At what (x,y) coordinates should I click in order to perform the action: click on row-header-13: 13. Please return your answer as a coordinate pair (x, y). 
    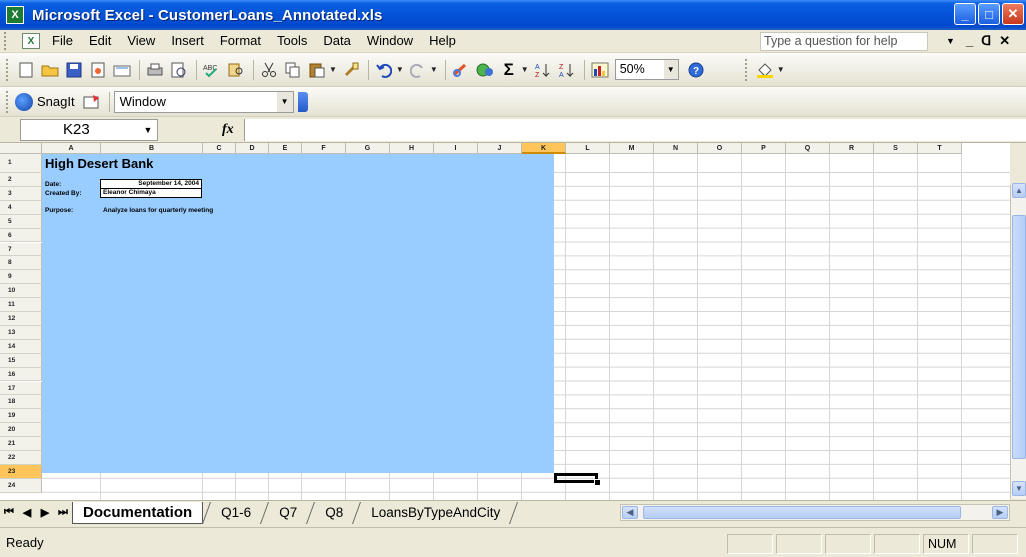
    Looking at the image, I should click on (21, 332).